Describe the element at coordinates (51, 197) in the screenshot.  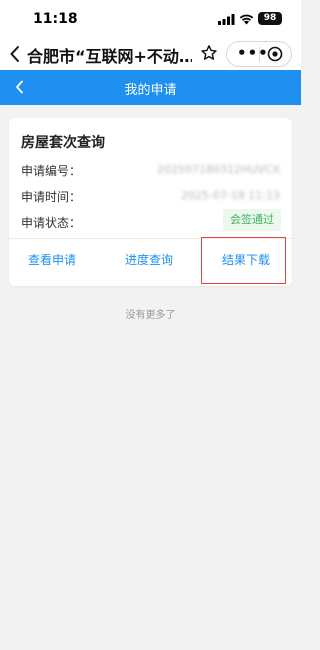
I see `application-time-label: 申请时间：` at that location.